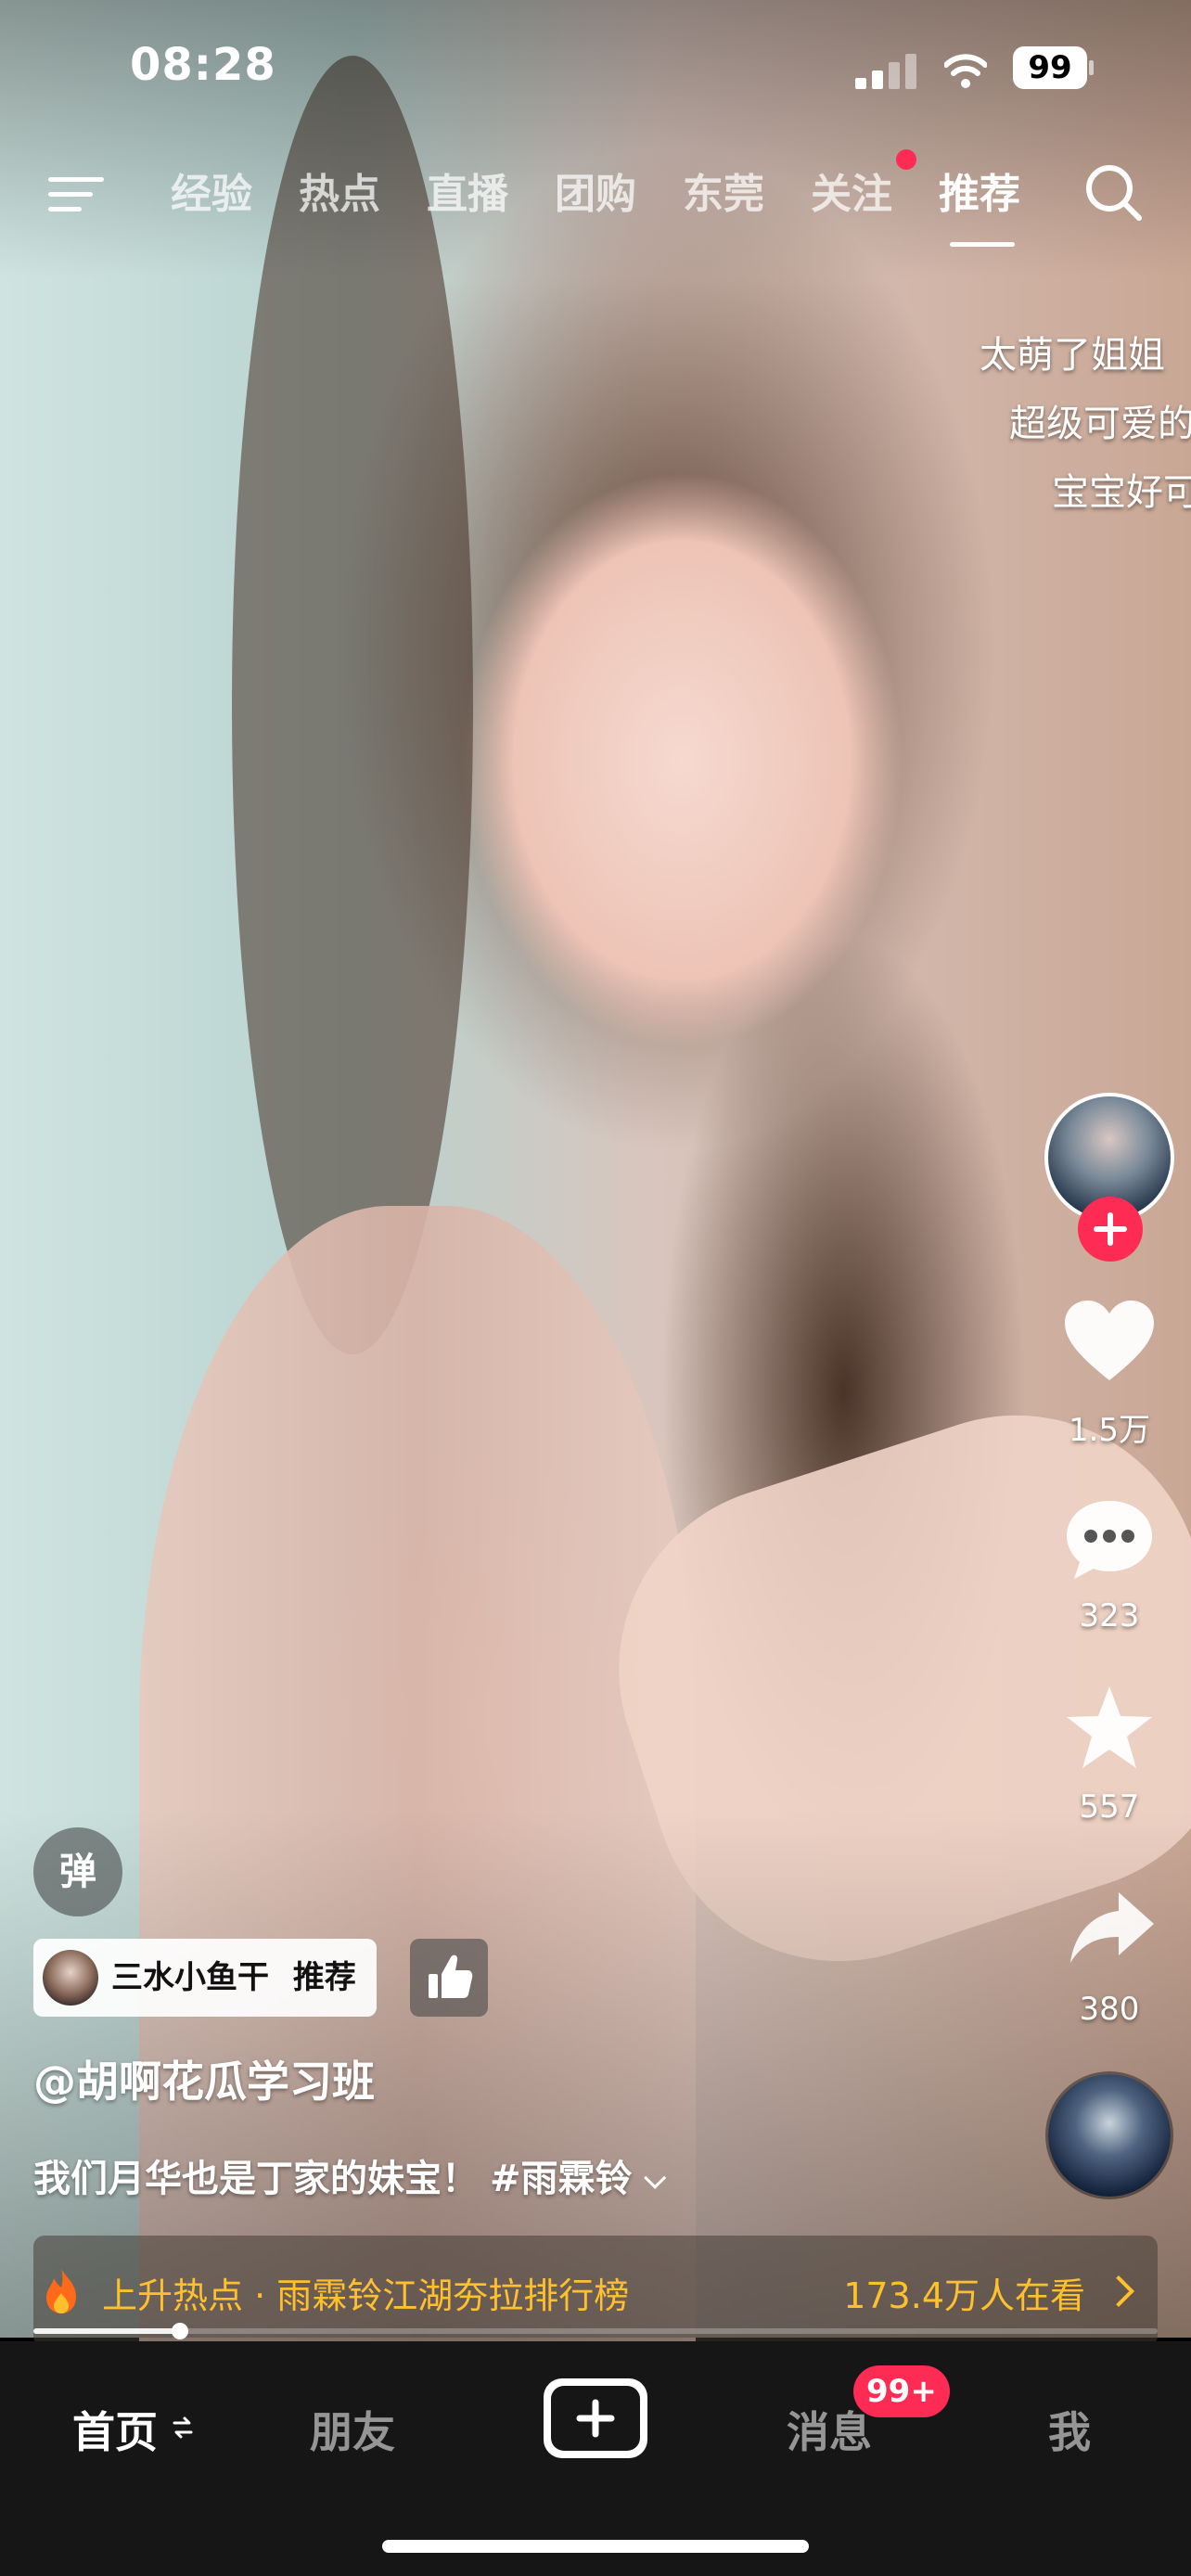  What do you see at coordinates (1050, 67) in the screenshot?
I see `battery-level: 99` at bounding box center [1050, 67].